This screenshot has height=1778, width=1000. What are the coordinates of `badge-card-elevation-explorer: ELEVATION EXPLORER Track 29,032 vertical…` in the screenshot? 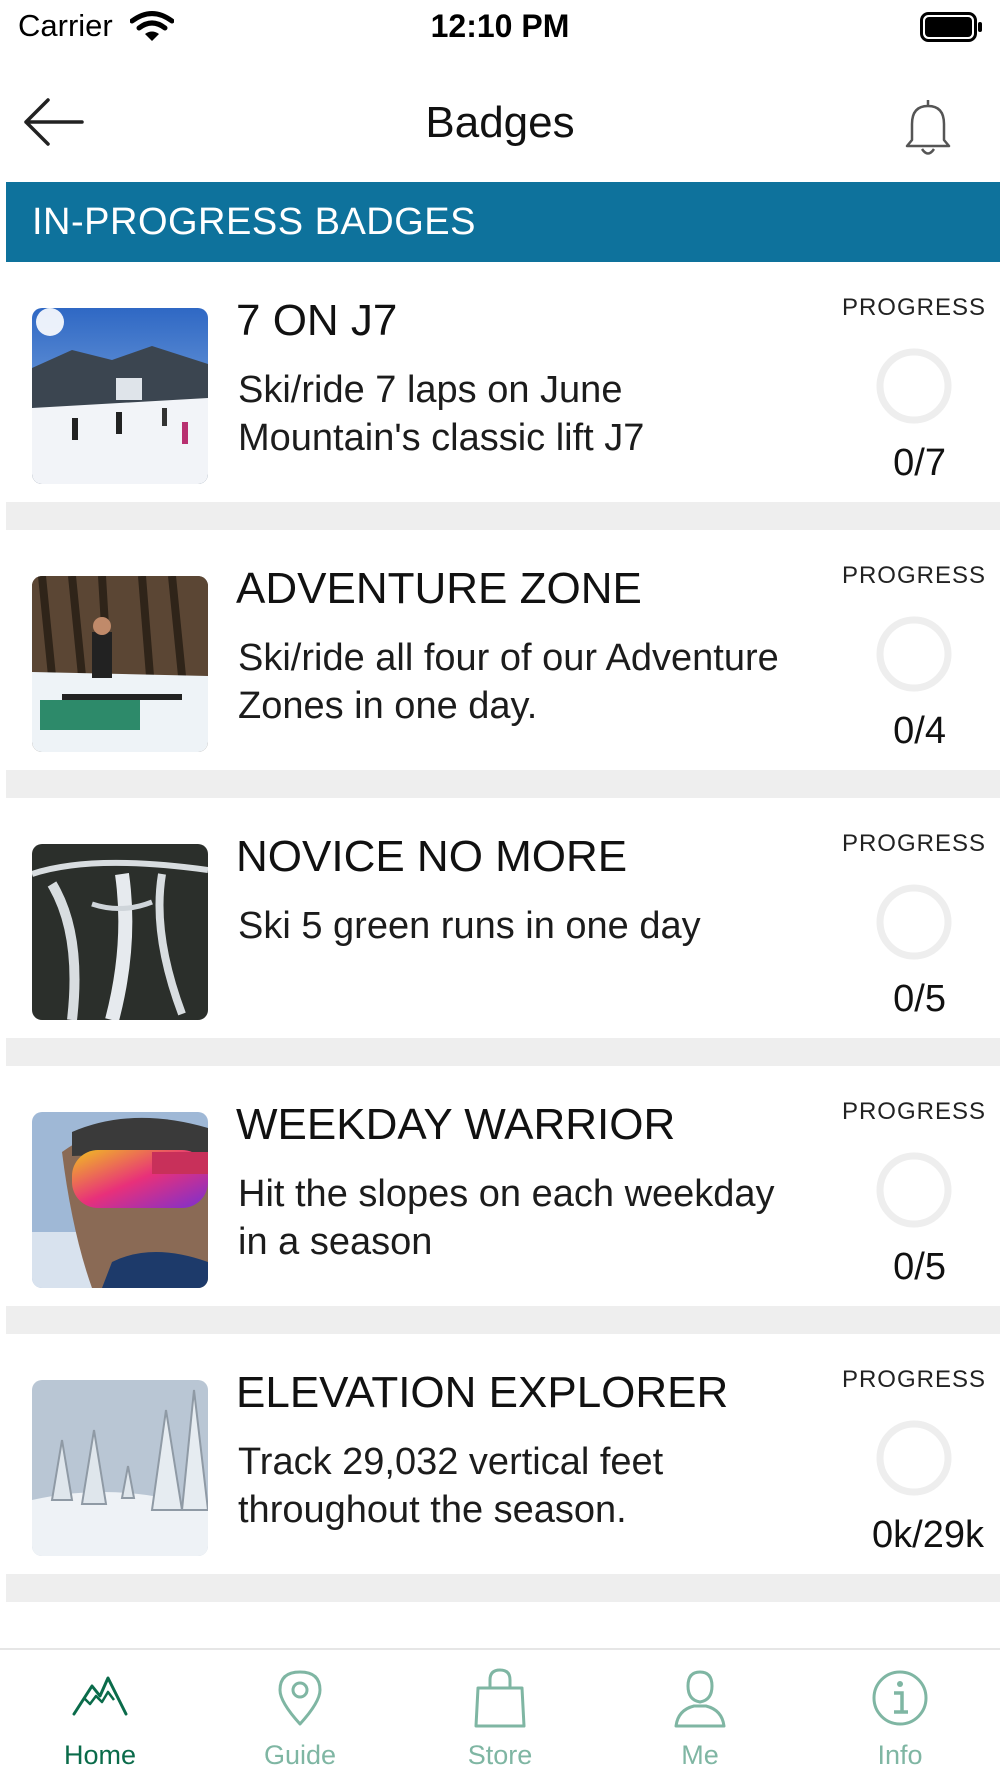 It's located at (503, 1454).